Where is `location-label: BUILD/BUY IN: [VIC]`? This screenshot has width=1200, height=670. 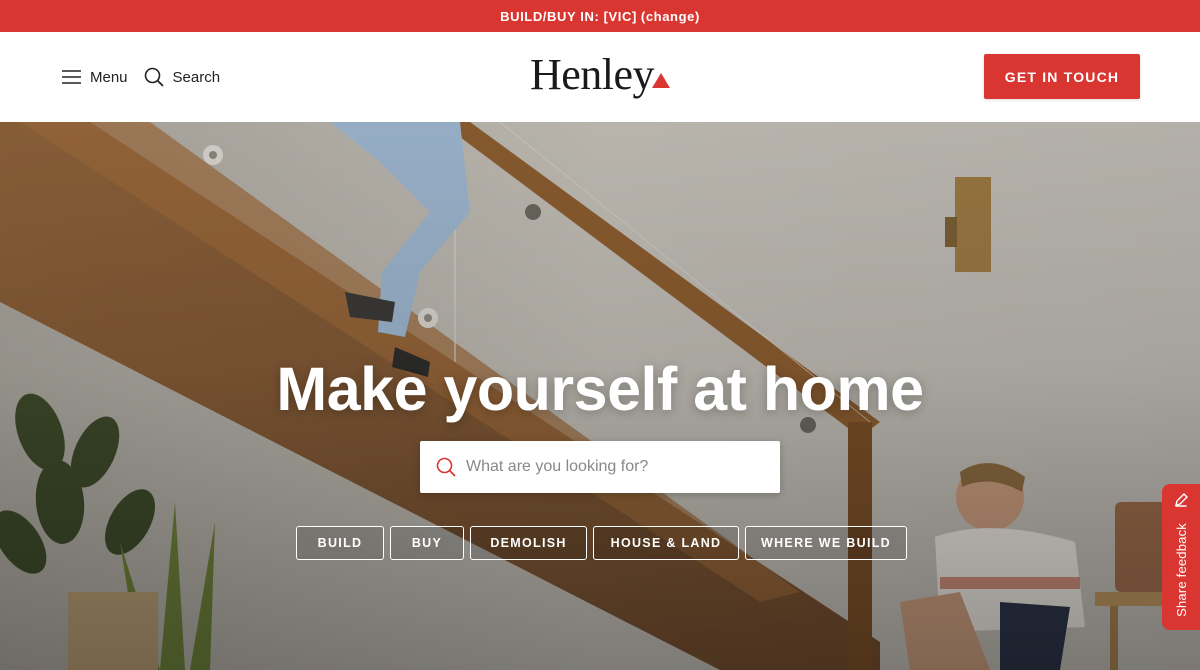
location-label: BUILD/BUY IN: [VIC] is located at coordinates (568, 16).